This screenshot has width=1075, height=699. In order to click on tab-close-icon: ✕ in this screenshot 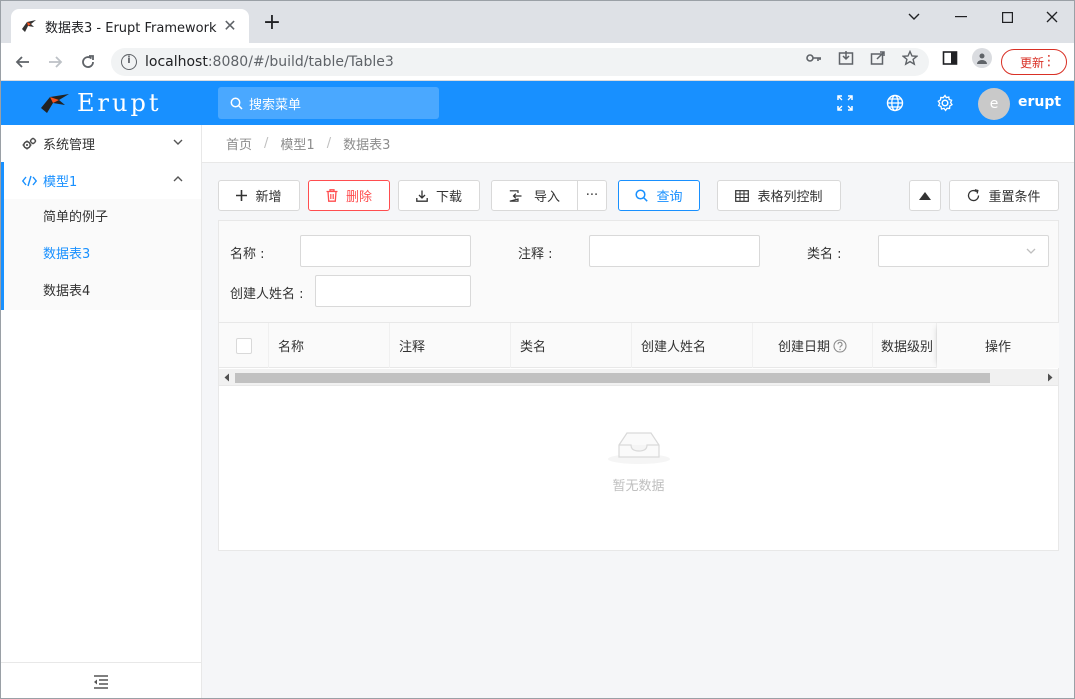, I will do `click(230, 26)`.